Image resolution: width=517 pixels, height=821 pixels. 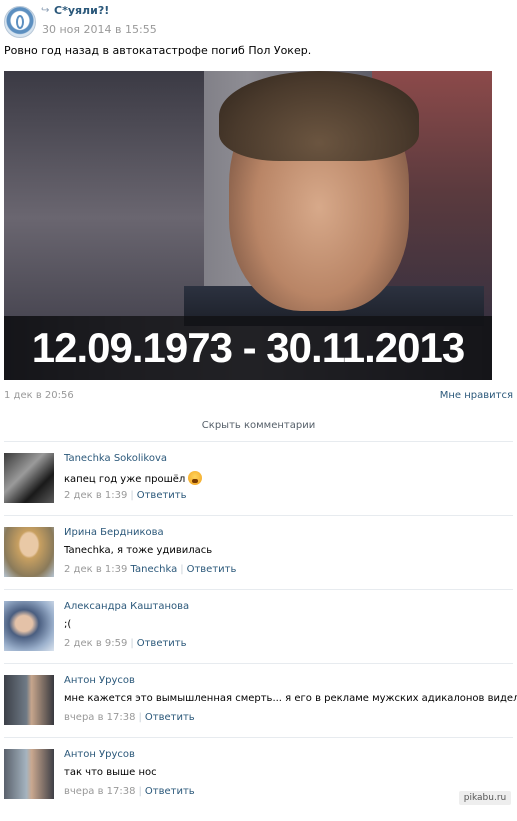 I want to click on watermark: pikabu.ru, so click(x=485, y=798).